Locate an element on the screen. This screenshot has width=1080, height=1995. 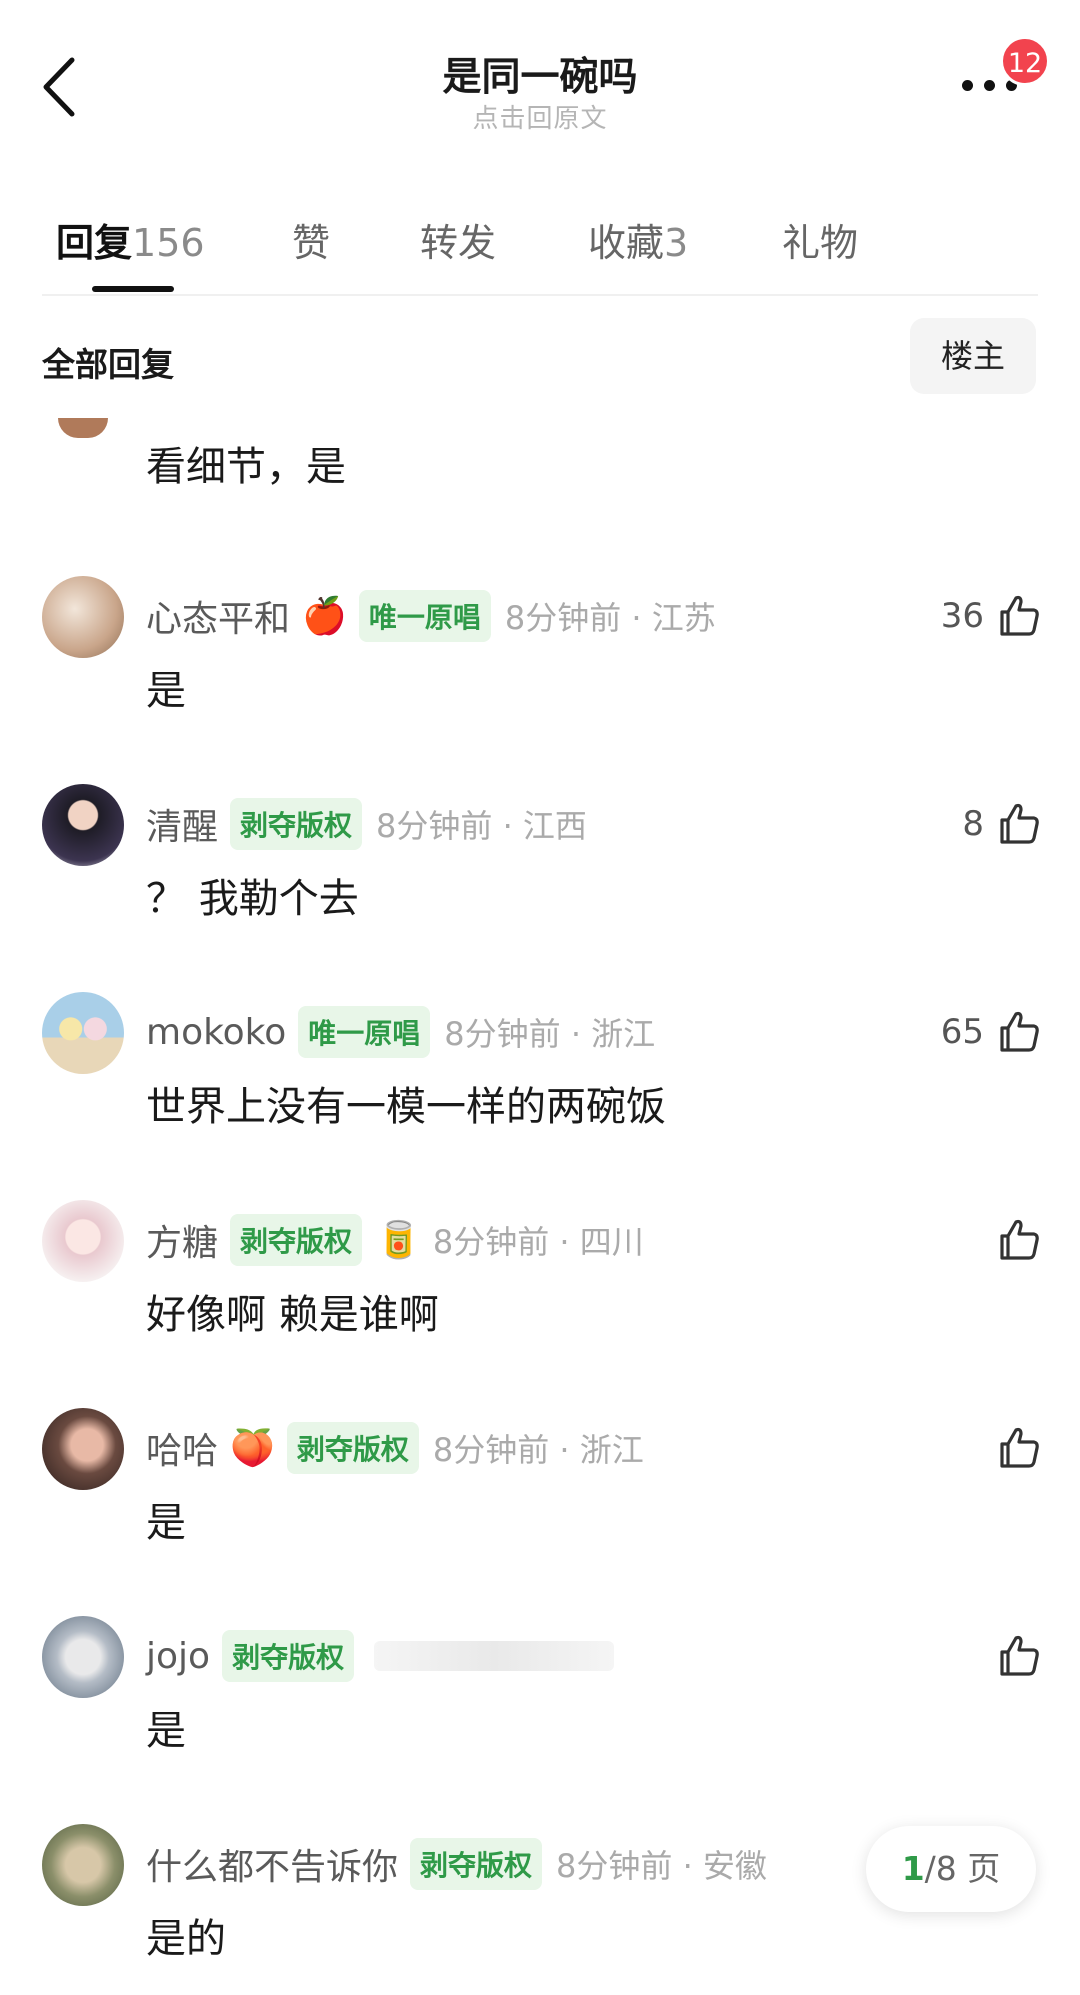
comment-text: 是的 is located at coordinates (186, 1939).